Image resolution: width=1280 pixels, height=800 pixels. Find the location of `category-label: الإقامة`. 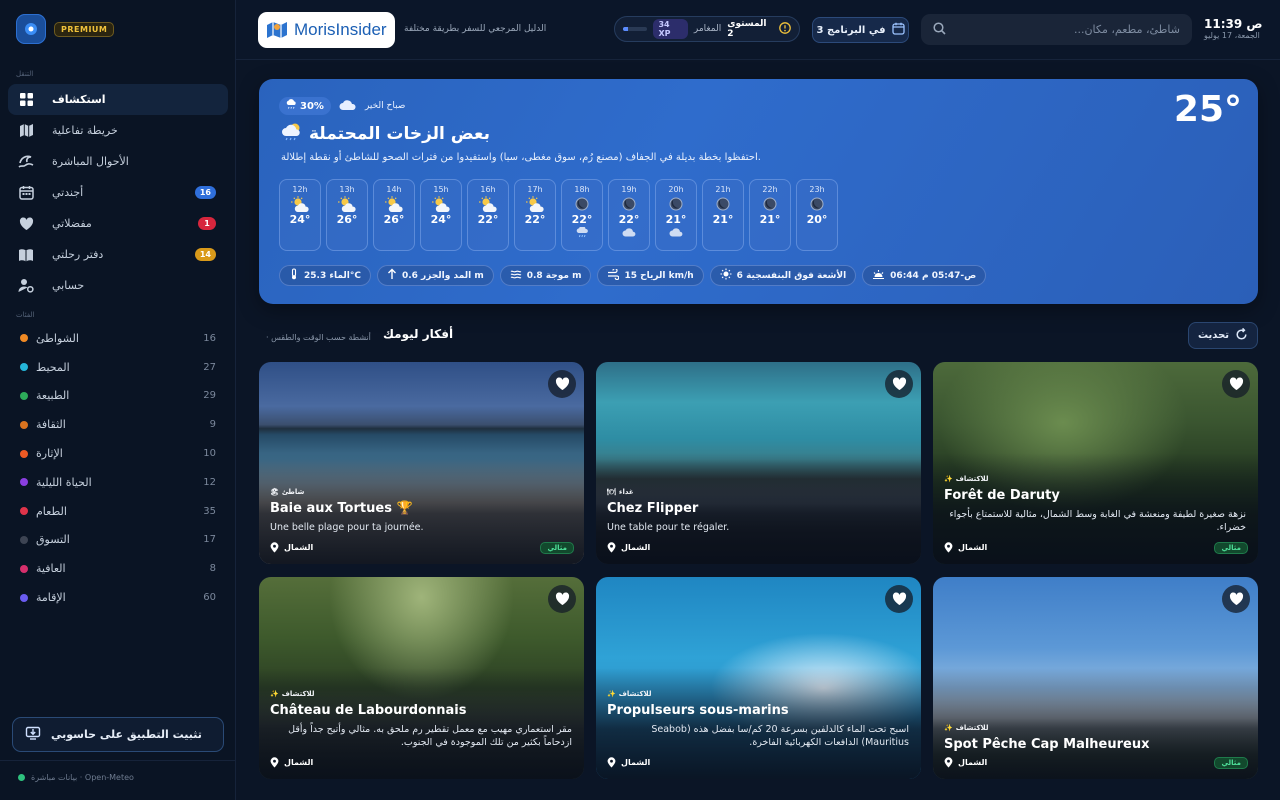

category-label: الإقامة is located at coordinates (51, 598).